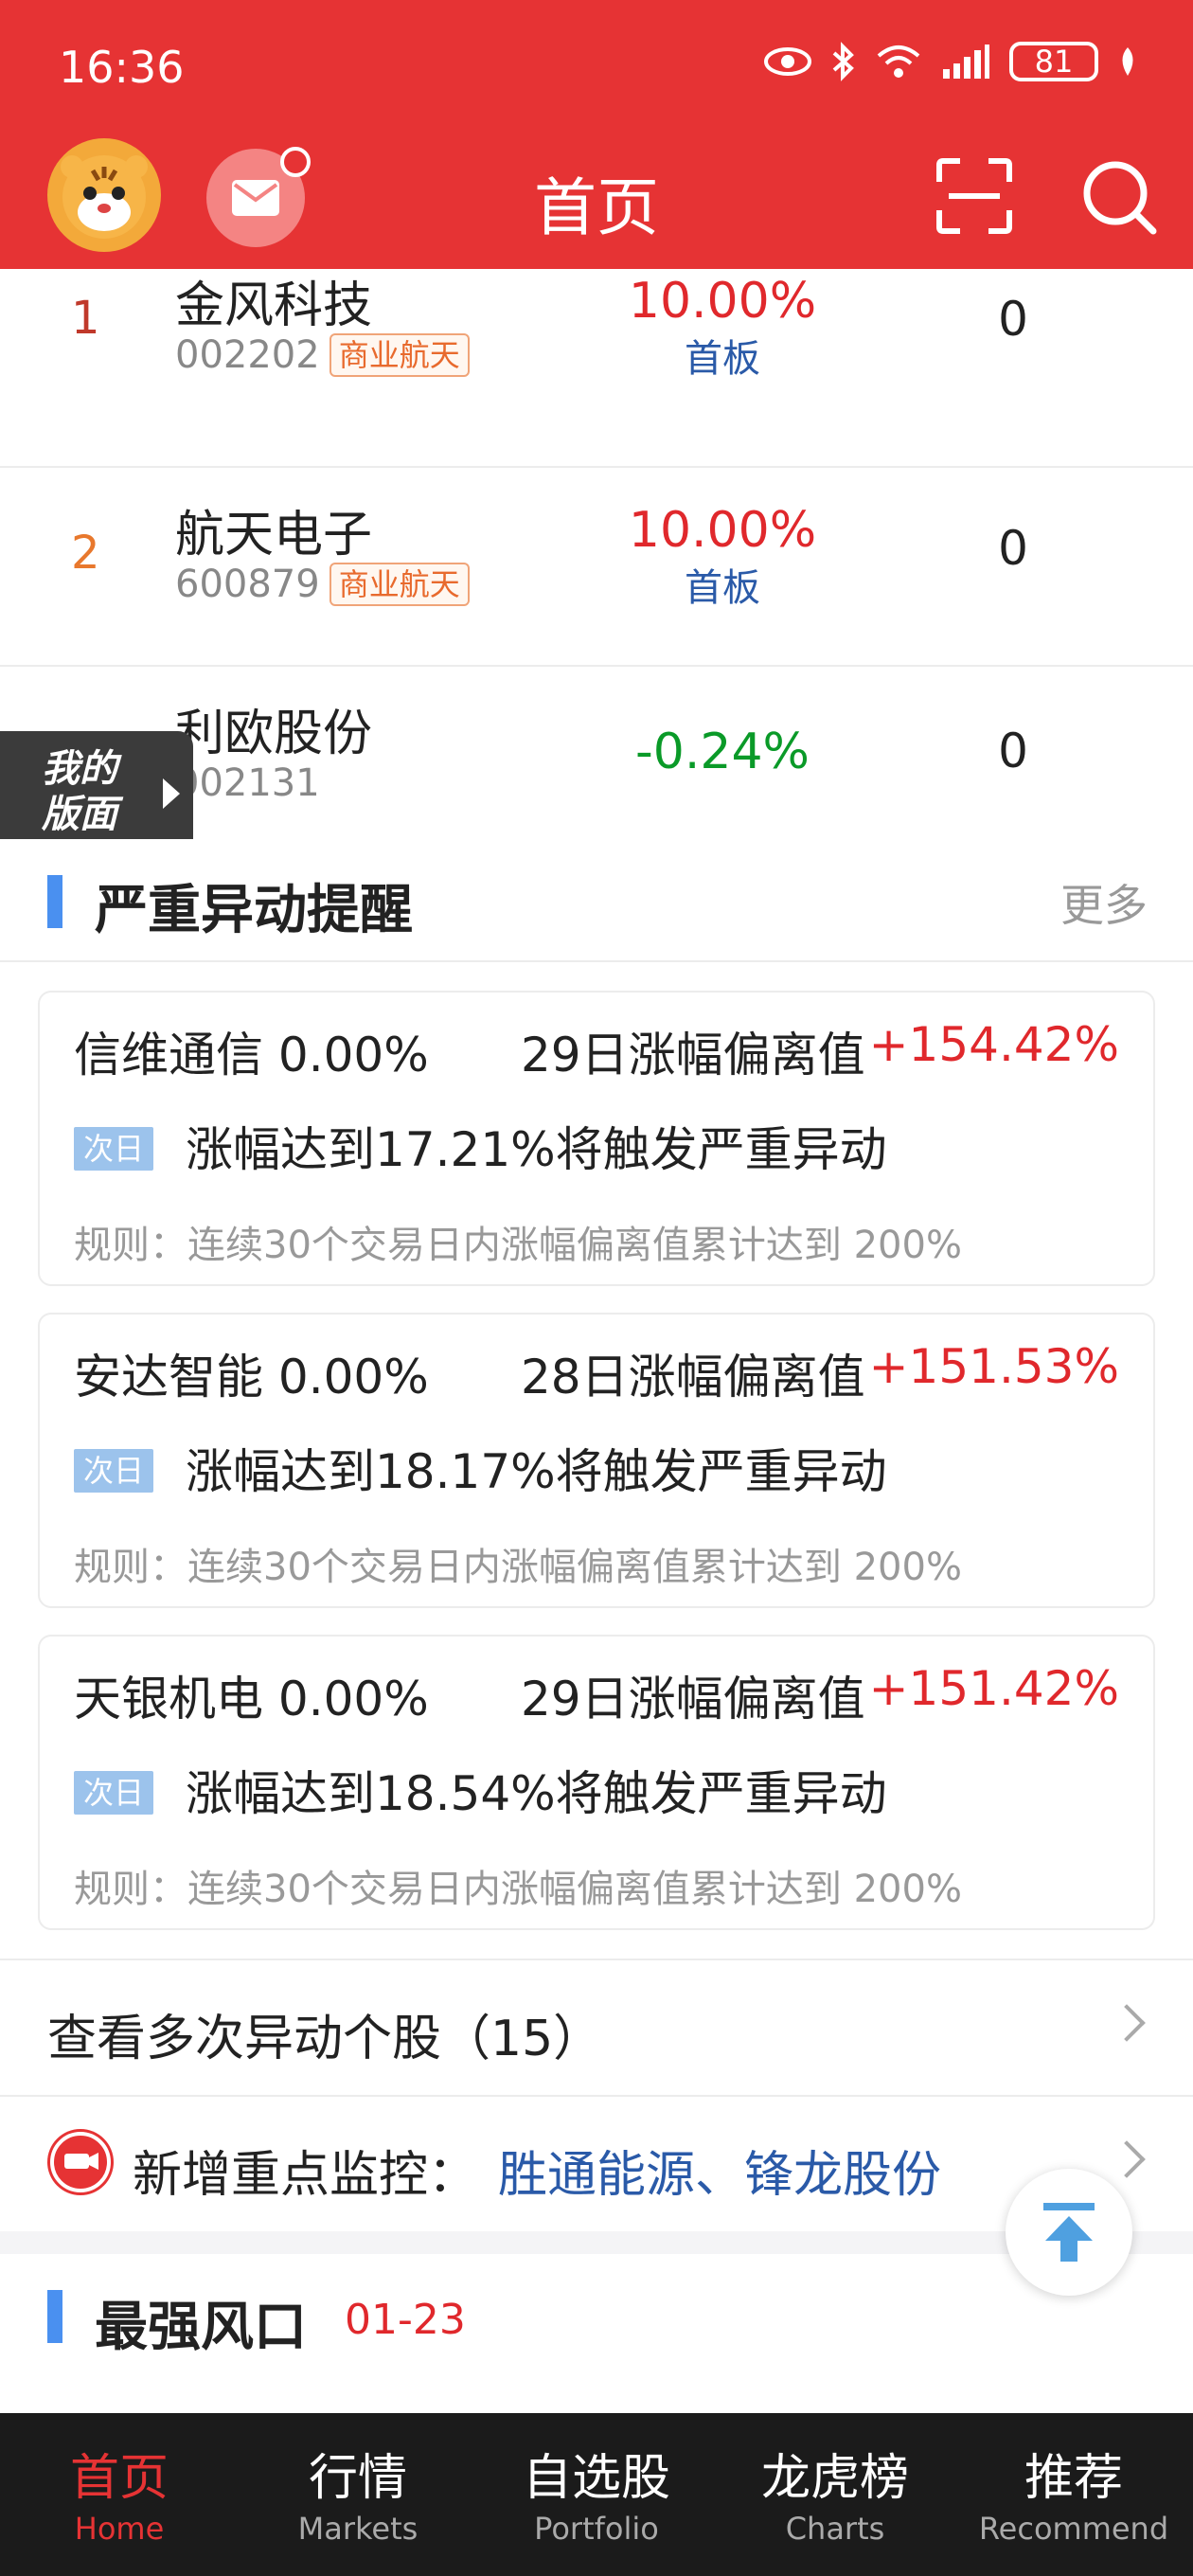  What do you see at coordinates (596, 900) in the screenshot?
I see `section-header: 严重异动提醒 更多` at bounding box center [596, 900].